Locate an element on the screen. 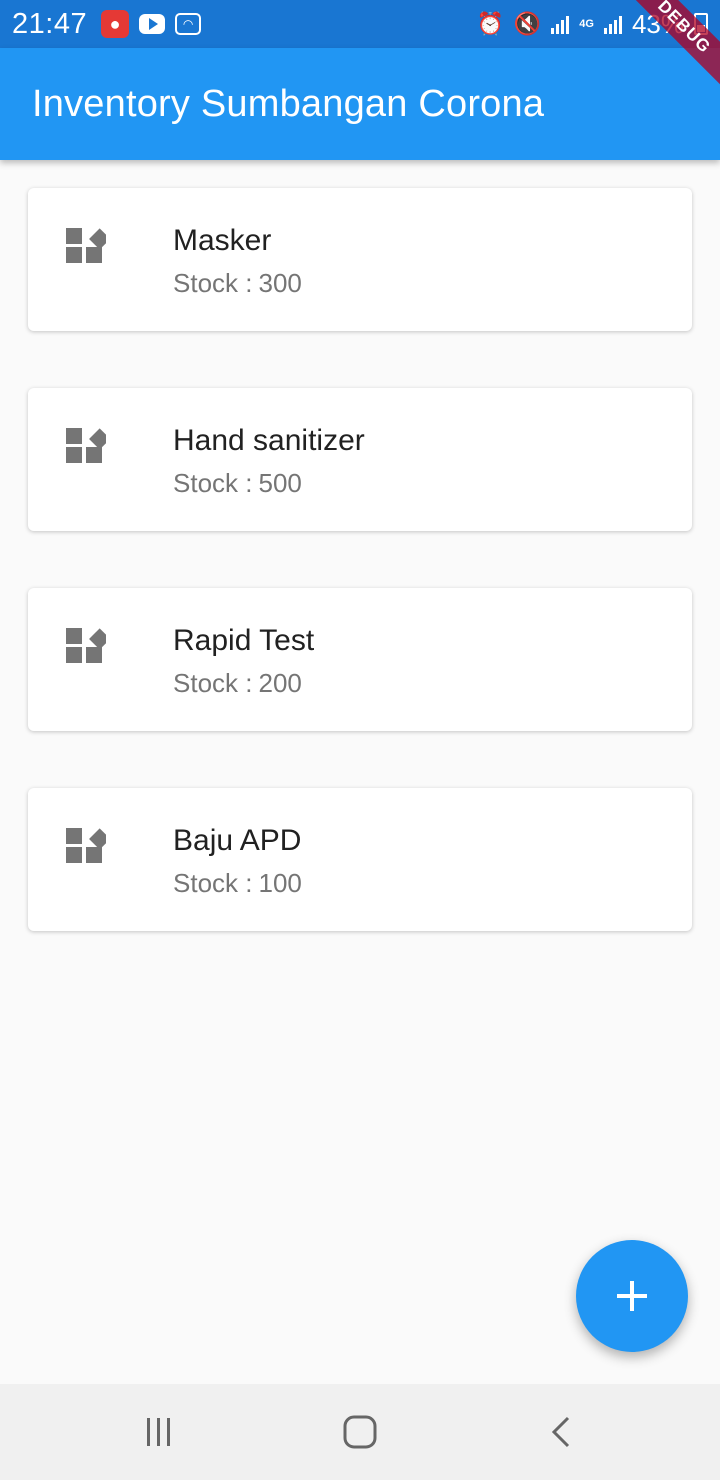 This screenshot has width=720, height=1480. status-time: 21:47 is located at coordinates (50, 23).